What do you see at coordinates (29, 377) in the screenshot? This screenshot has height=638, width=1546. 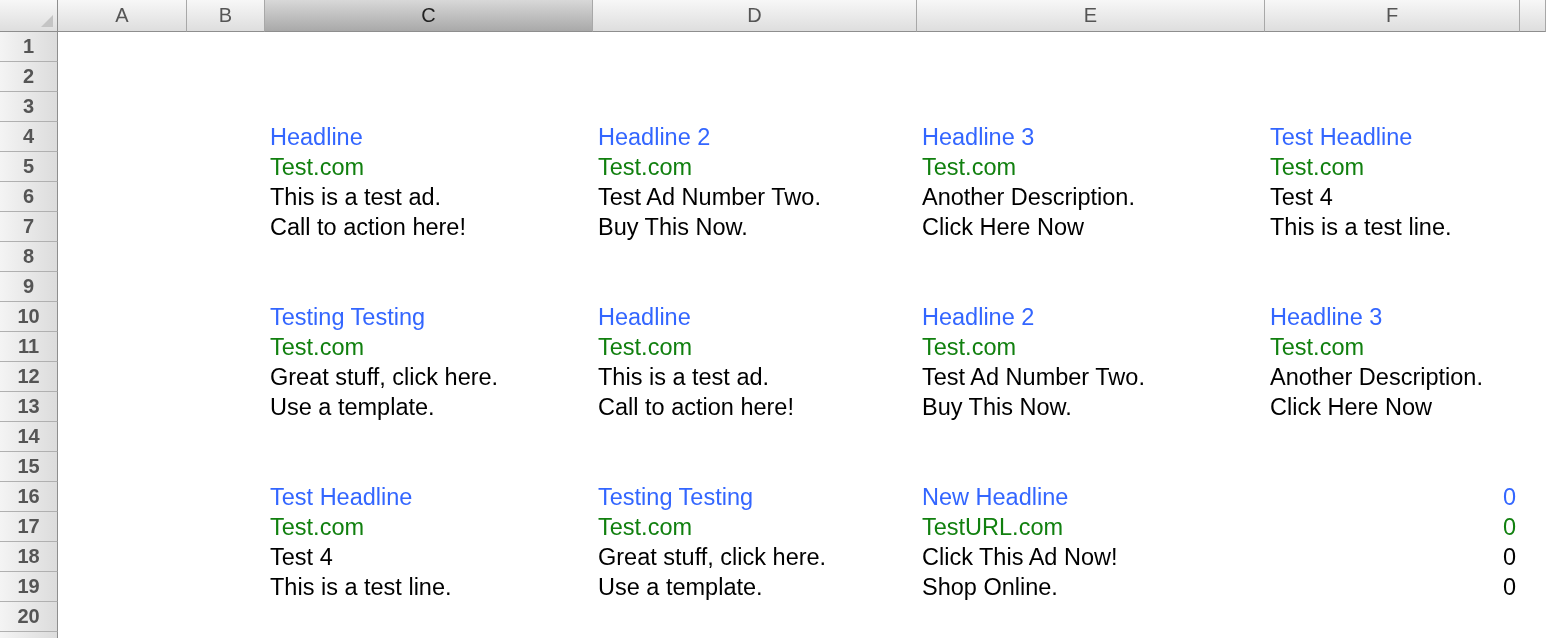 I see `row-header: 12` at bounding box center [29, 377].